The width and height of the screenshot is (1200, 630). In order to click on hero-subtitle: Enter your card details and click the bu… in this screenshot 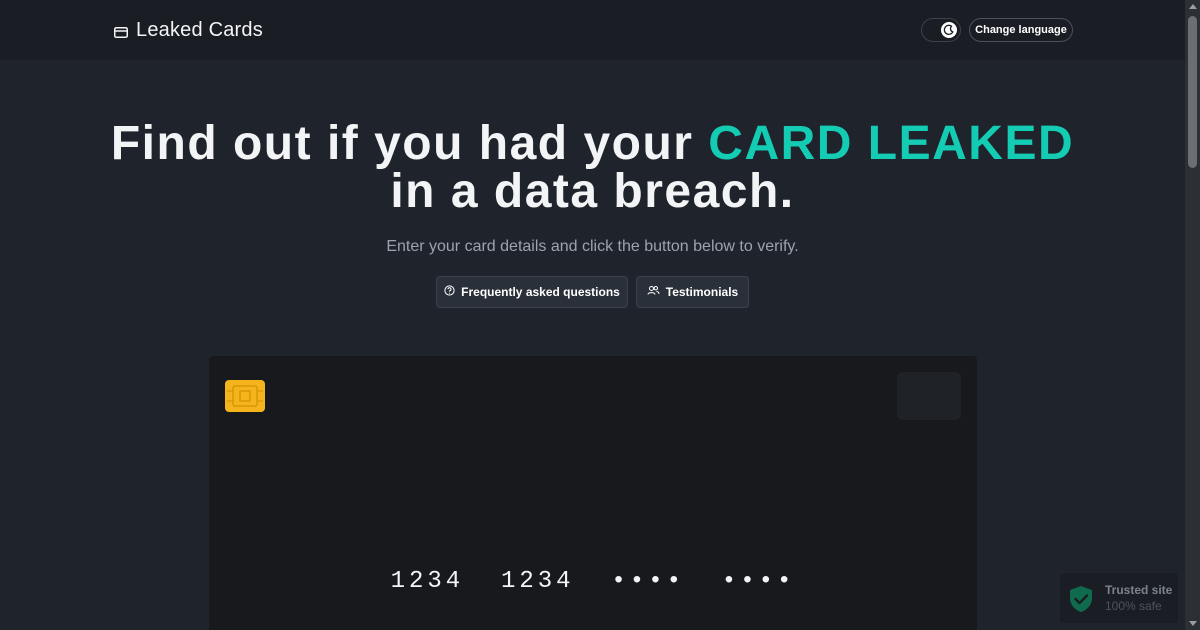, I will do `click(592, 246)`.